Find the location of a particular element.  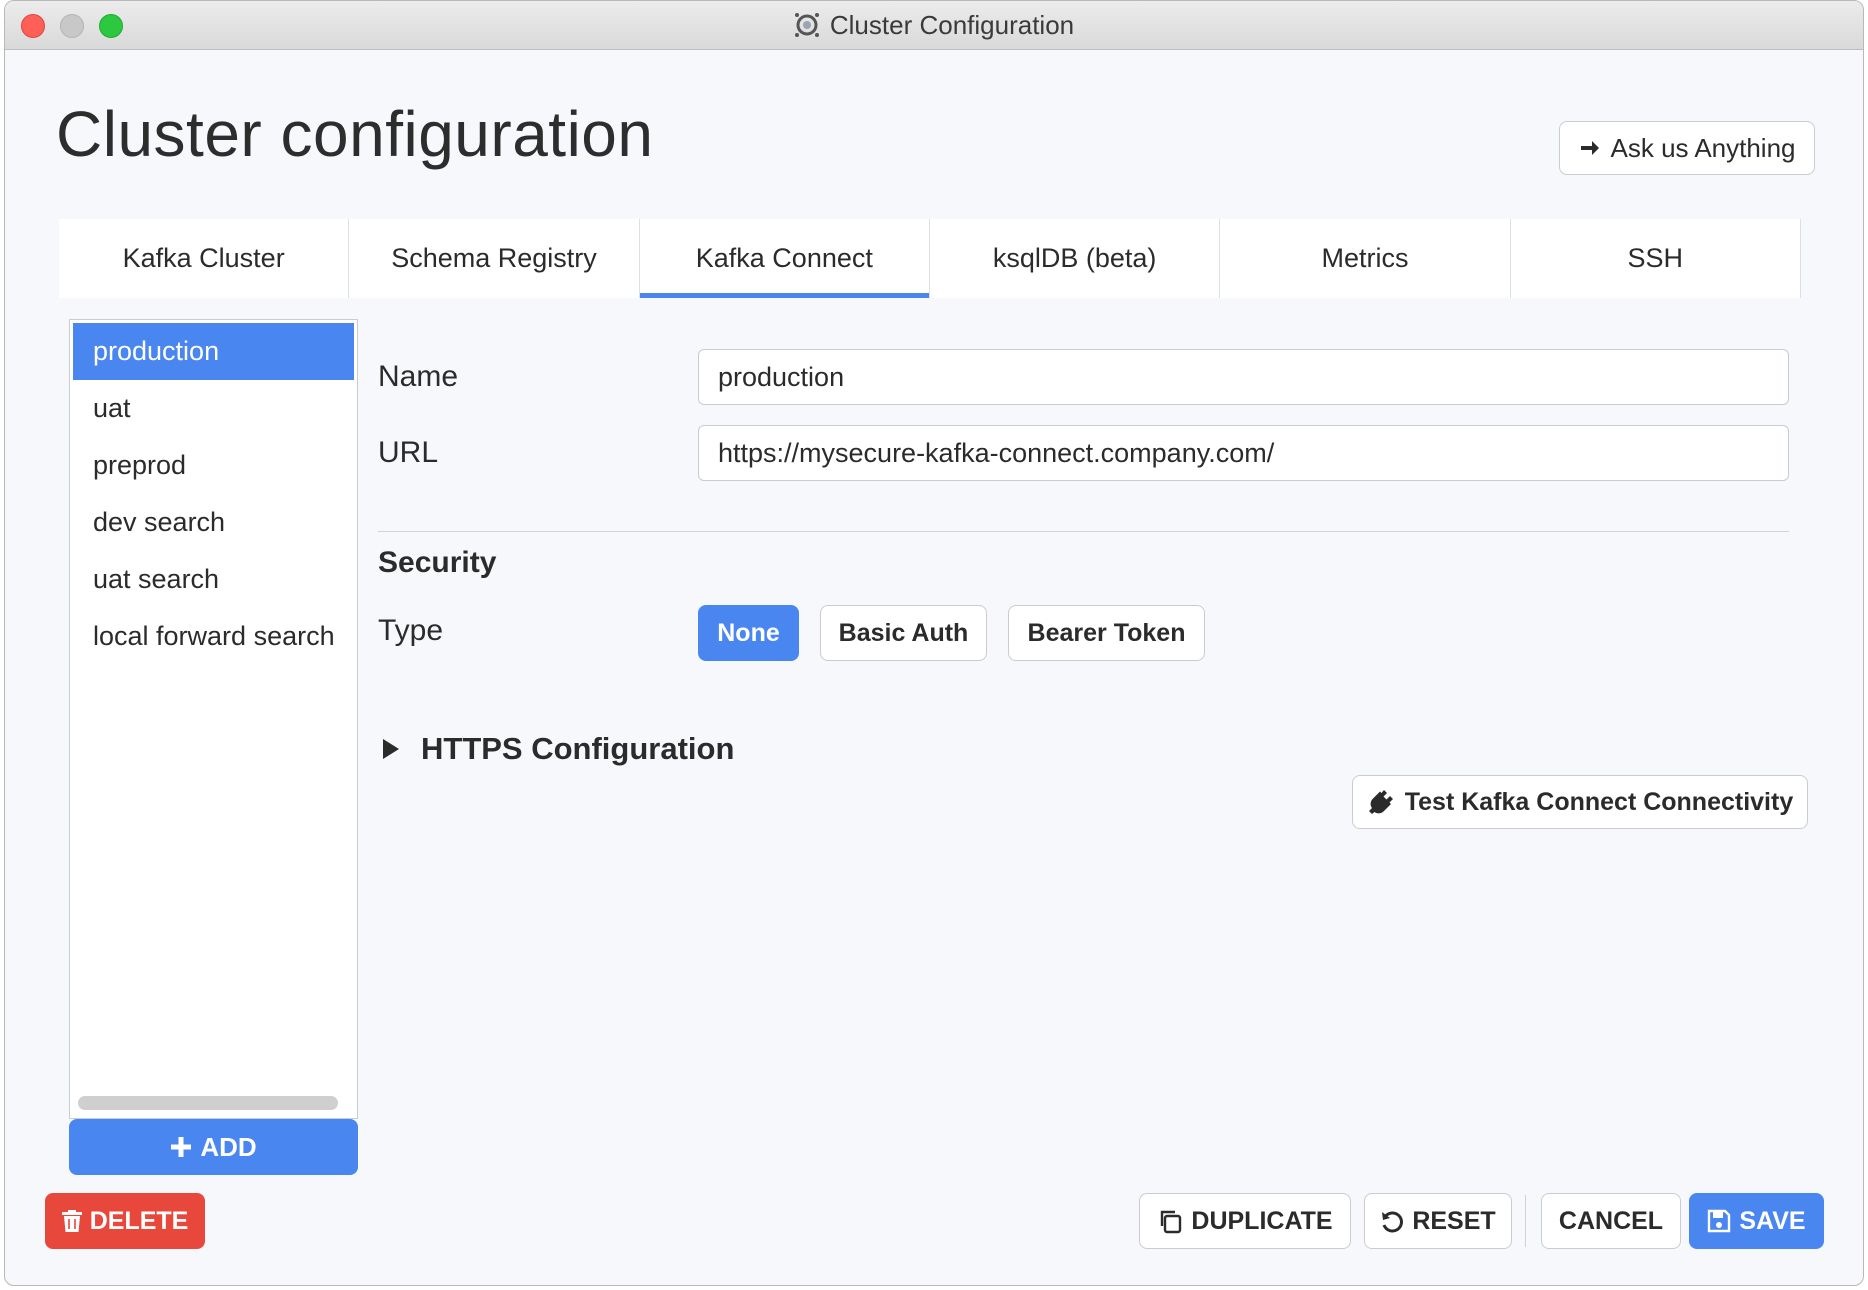

add-cluster-button: ADD is located at coordinates (213, 1147).